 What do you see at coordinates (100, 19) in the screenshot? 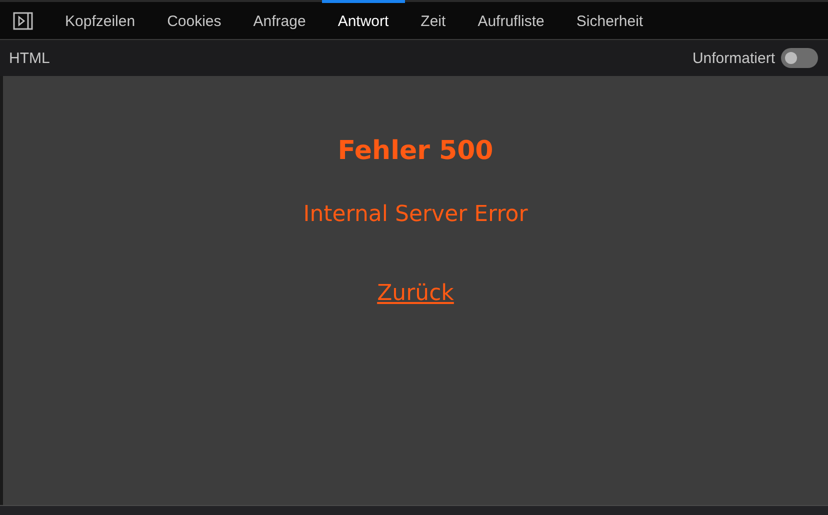
I see `tab: Kopfzeilen` at bounding box center [100, 19].